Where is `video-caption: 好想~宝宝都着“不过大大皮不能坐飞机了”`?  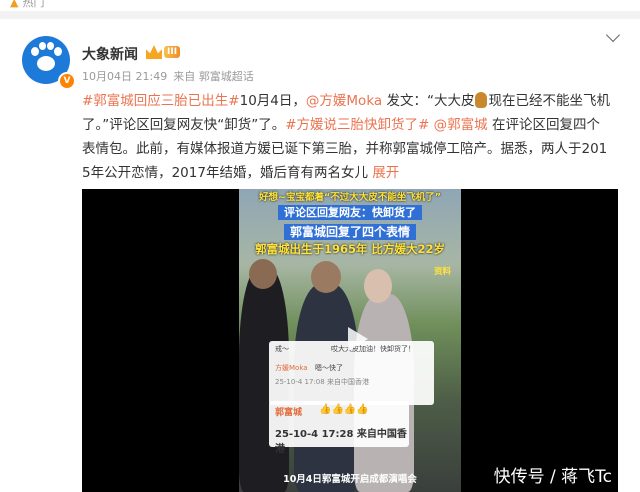
video-caption: 好想~宝宝都着“不过大大皮不能坐飞机了” is located at coordinates (350, 197).